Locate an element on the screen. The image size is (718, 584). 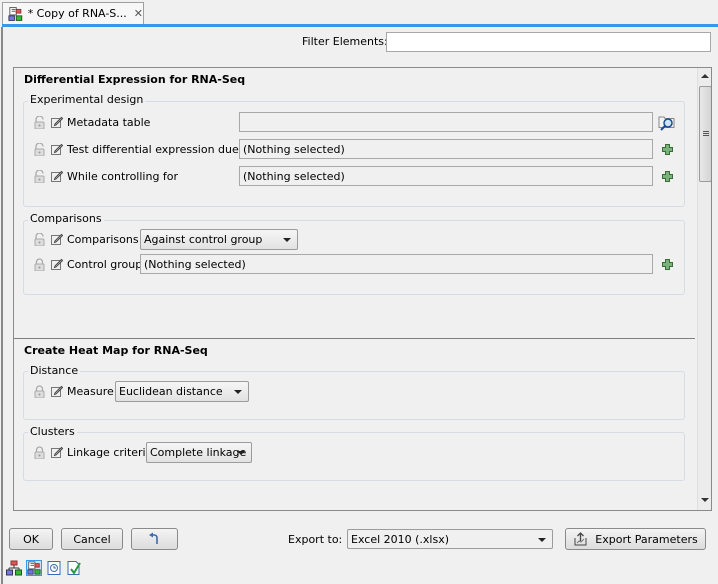
reset-button is located at coordinates (154, 539).